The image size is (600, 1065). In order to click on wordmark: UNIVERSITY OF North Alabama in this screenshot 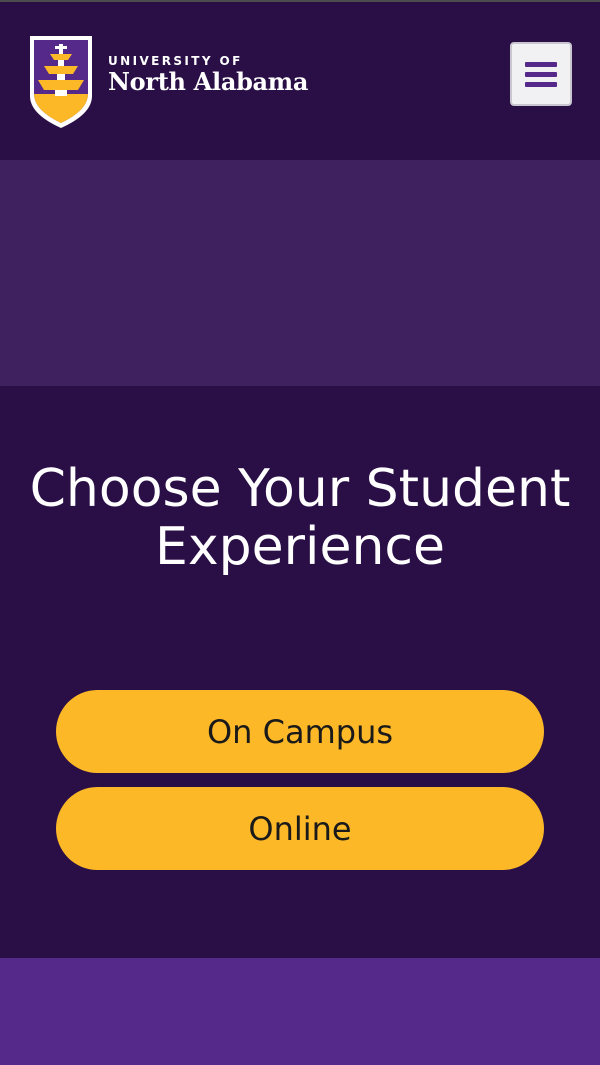, I will do `click(208, 75)`.